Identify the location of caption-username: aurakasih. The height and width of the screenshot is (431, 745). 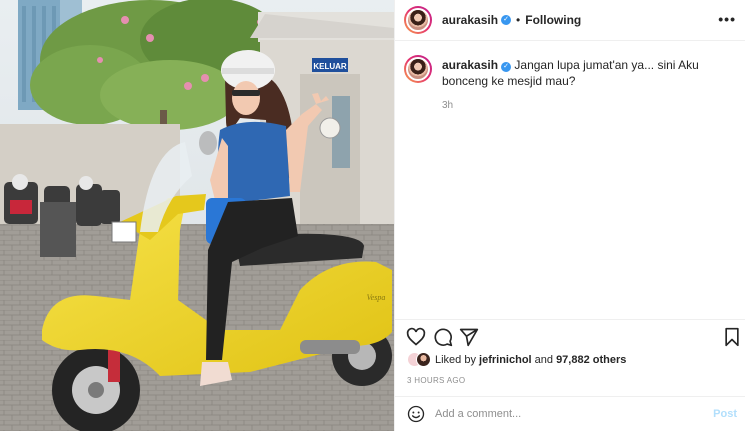
(470, 65).